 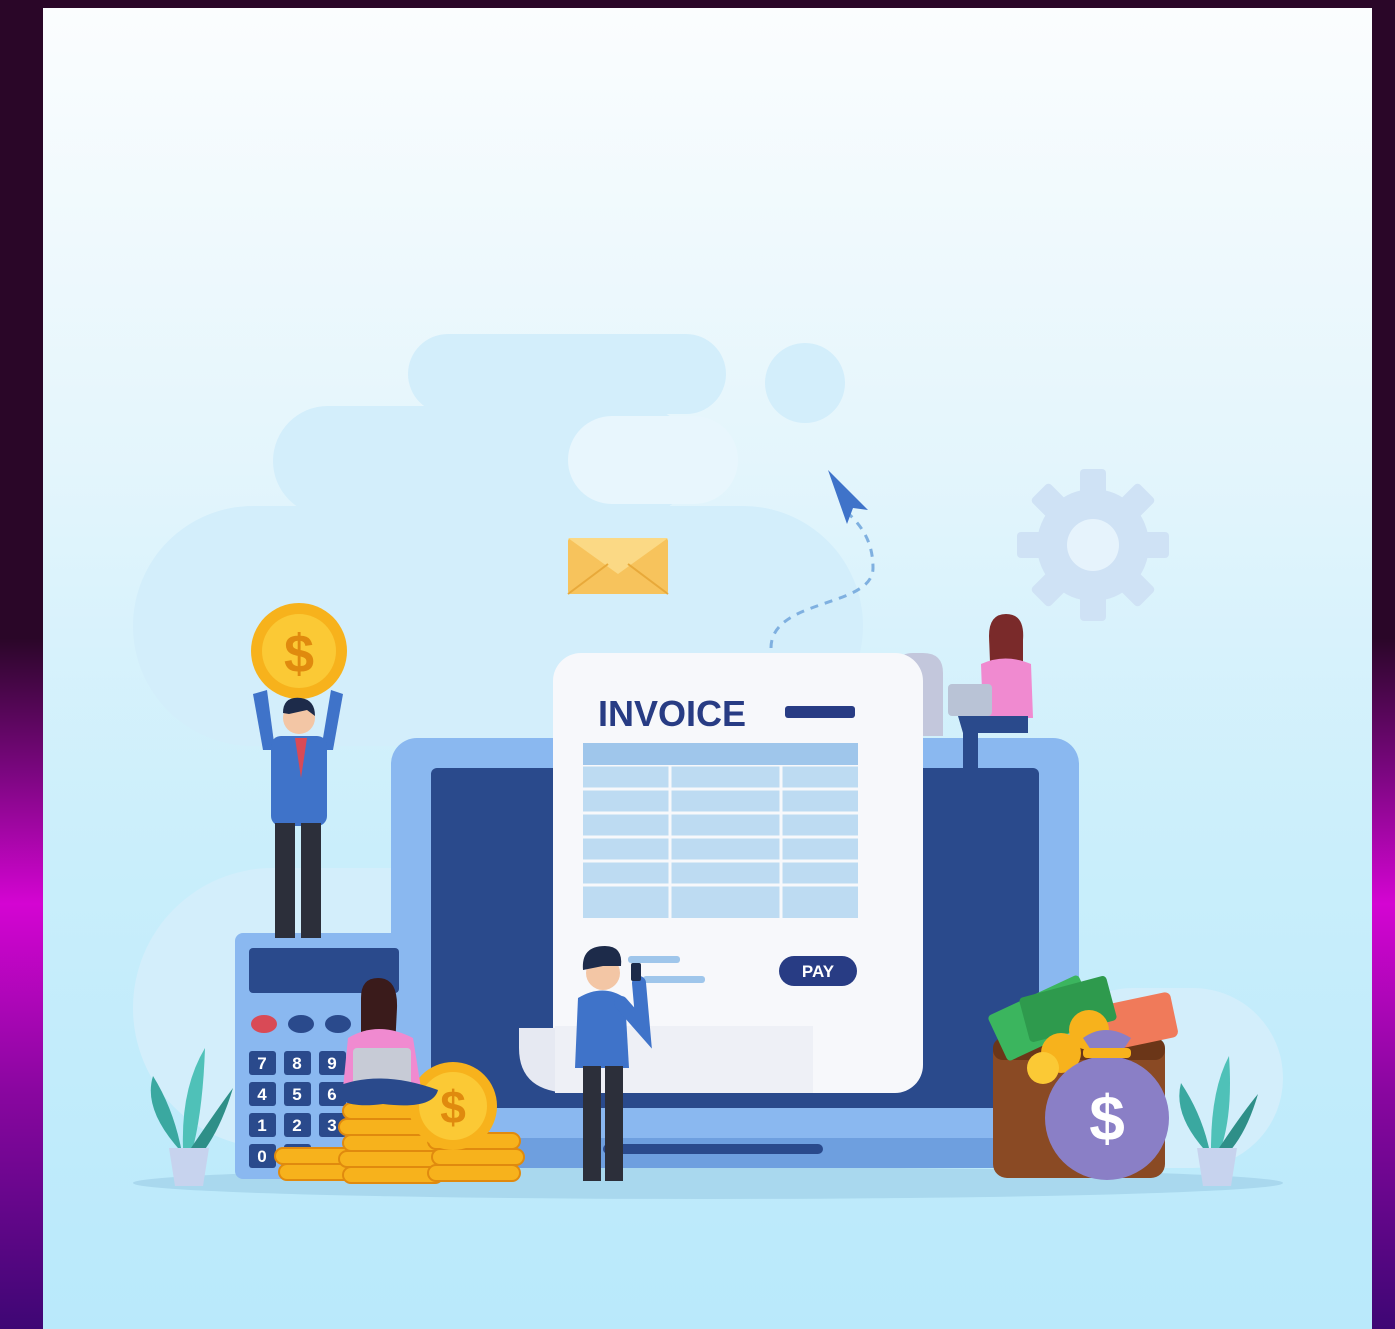 I want to click on cloud-cutout, so click(x=653, y=460).